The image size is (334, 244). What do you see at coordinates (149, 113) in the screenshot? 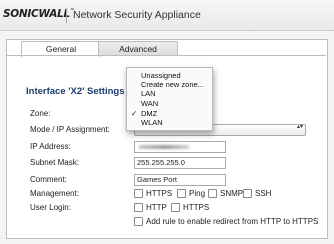
I see `zone-option-dmz: DMZ` at bounding box center [149, 113].